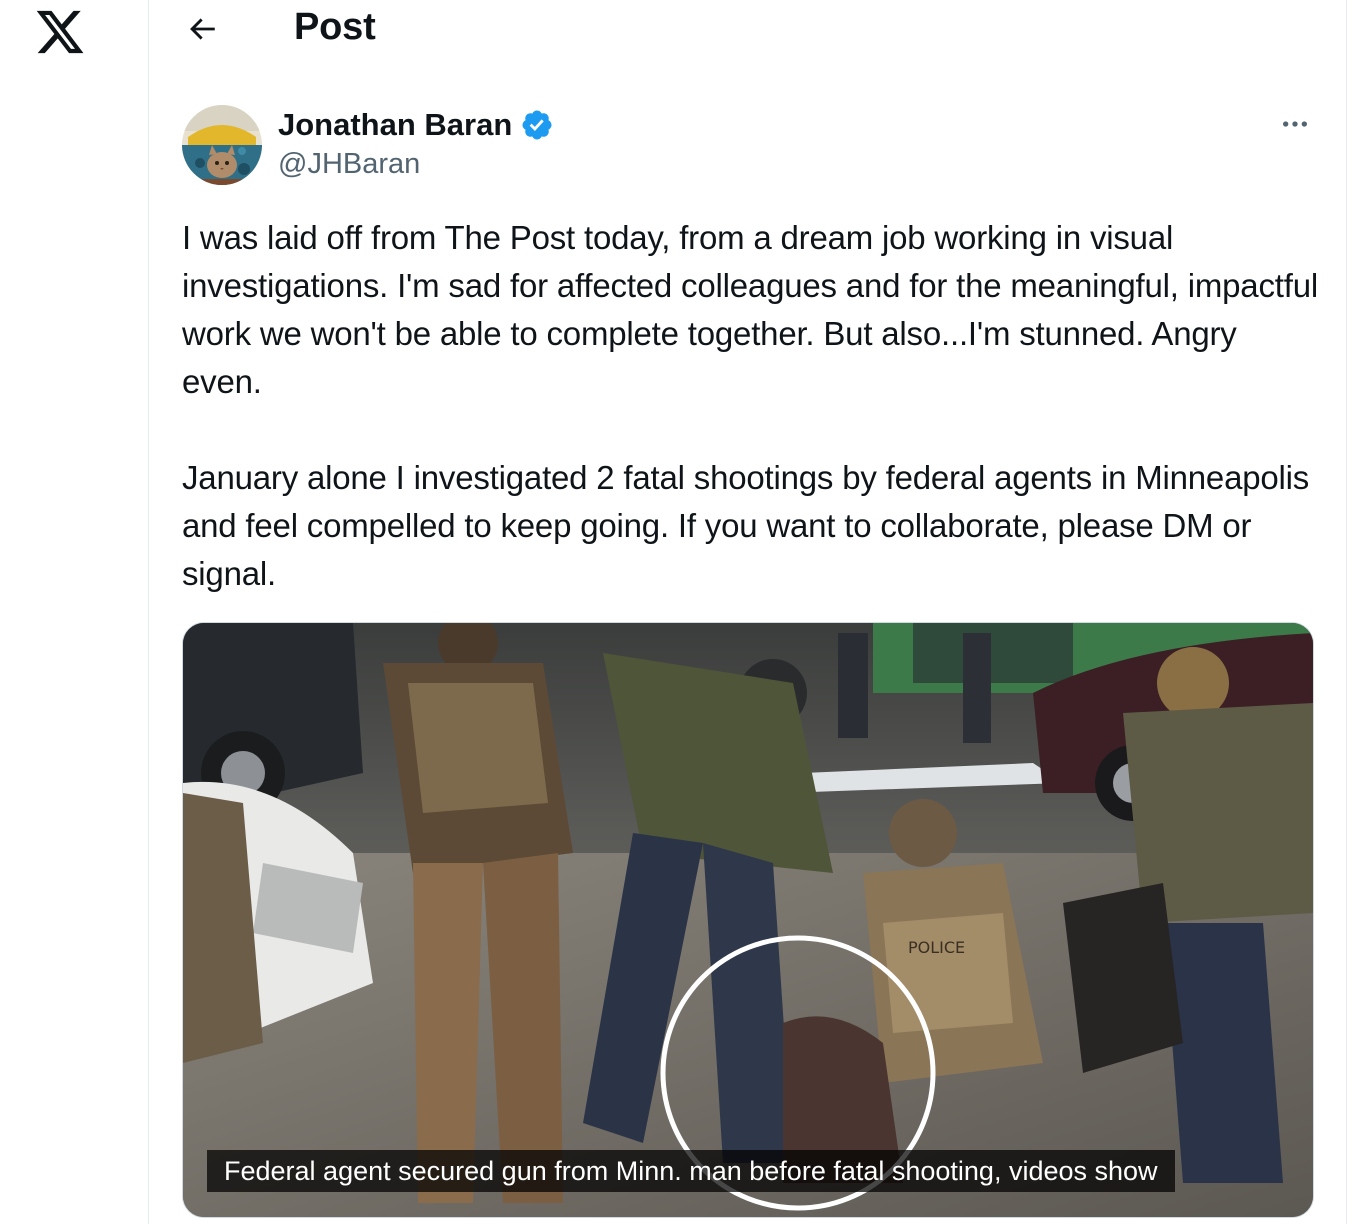 This screenshot has height=1224, width=1354. Describe the element at coordinates (747, 30) in the screenshot. I see `post-header: Post` at that location.